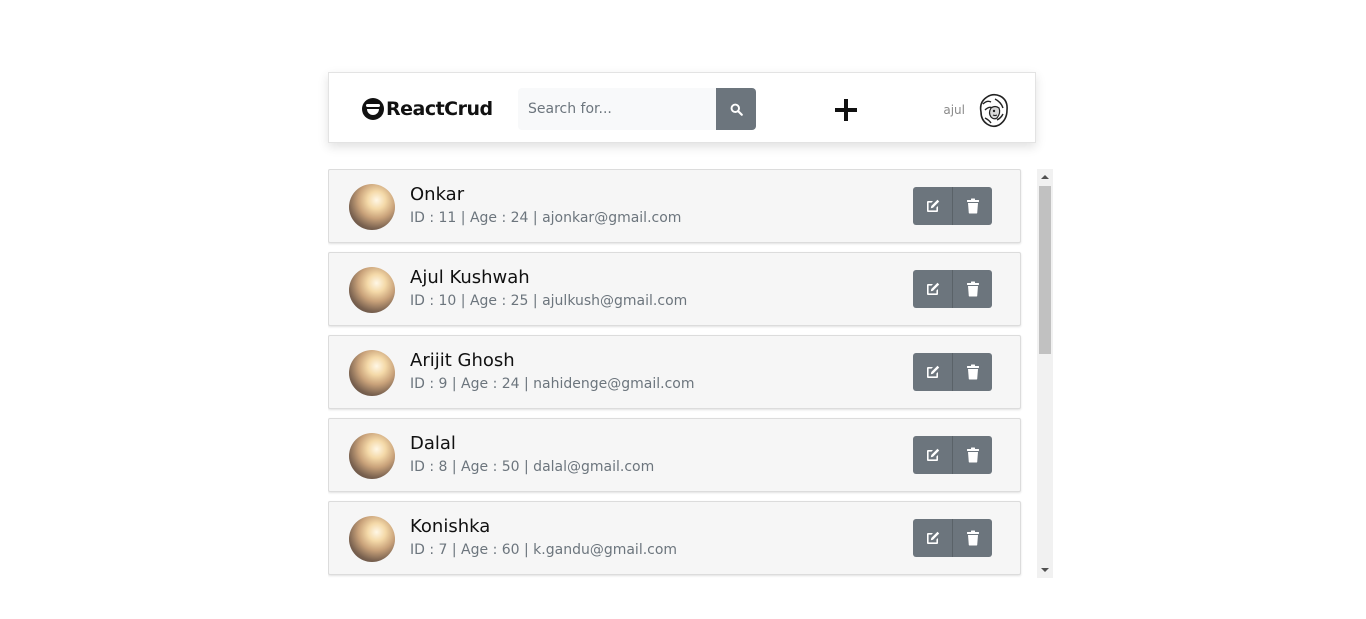 This screenshot has height=619, width=1366. I want to click on user-menu: ajul, so click(978, 110).